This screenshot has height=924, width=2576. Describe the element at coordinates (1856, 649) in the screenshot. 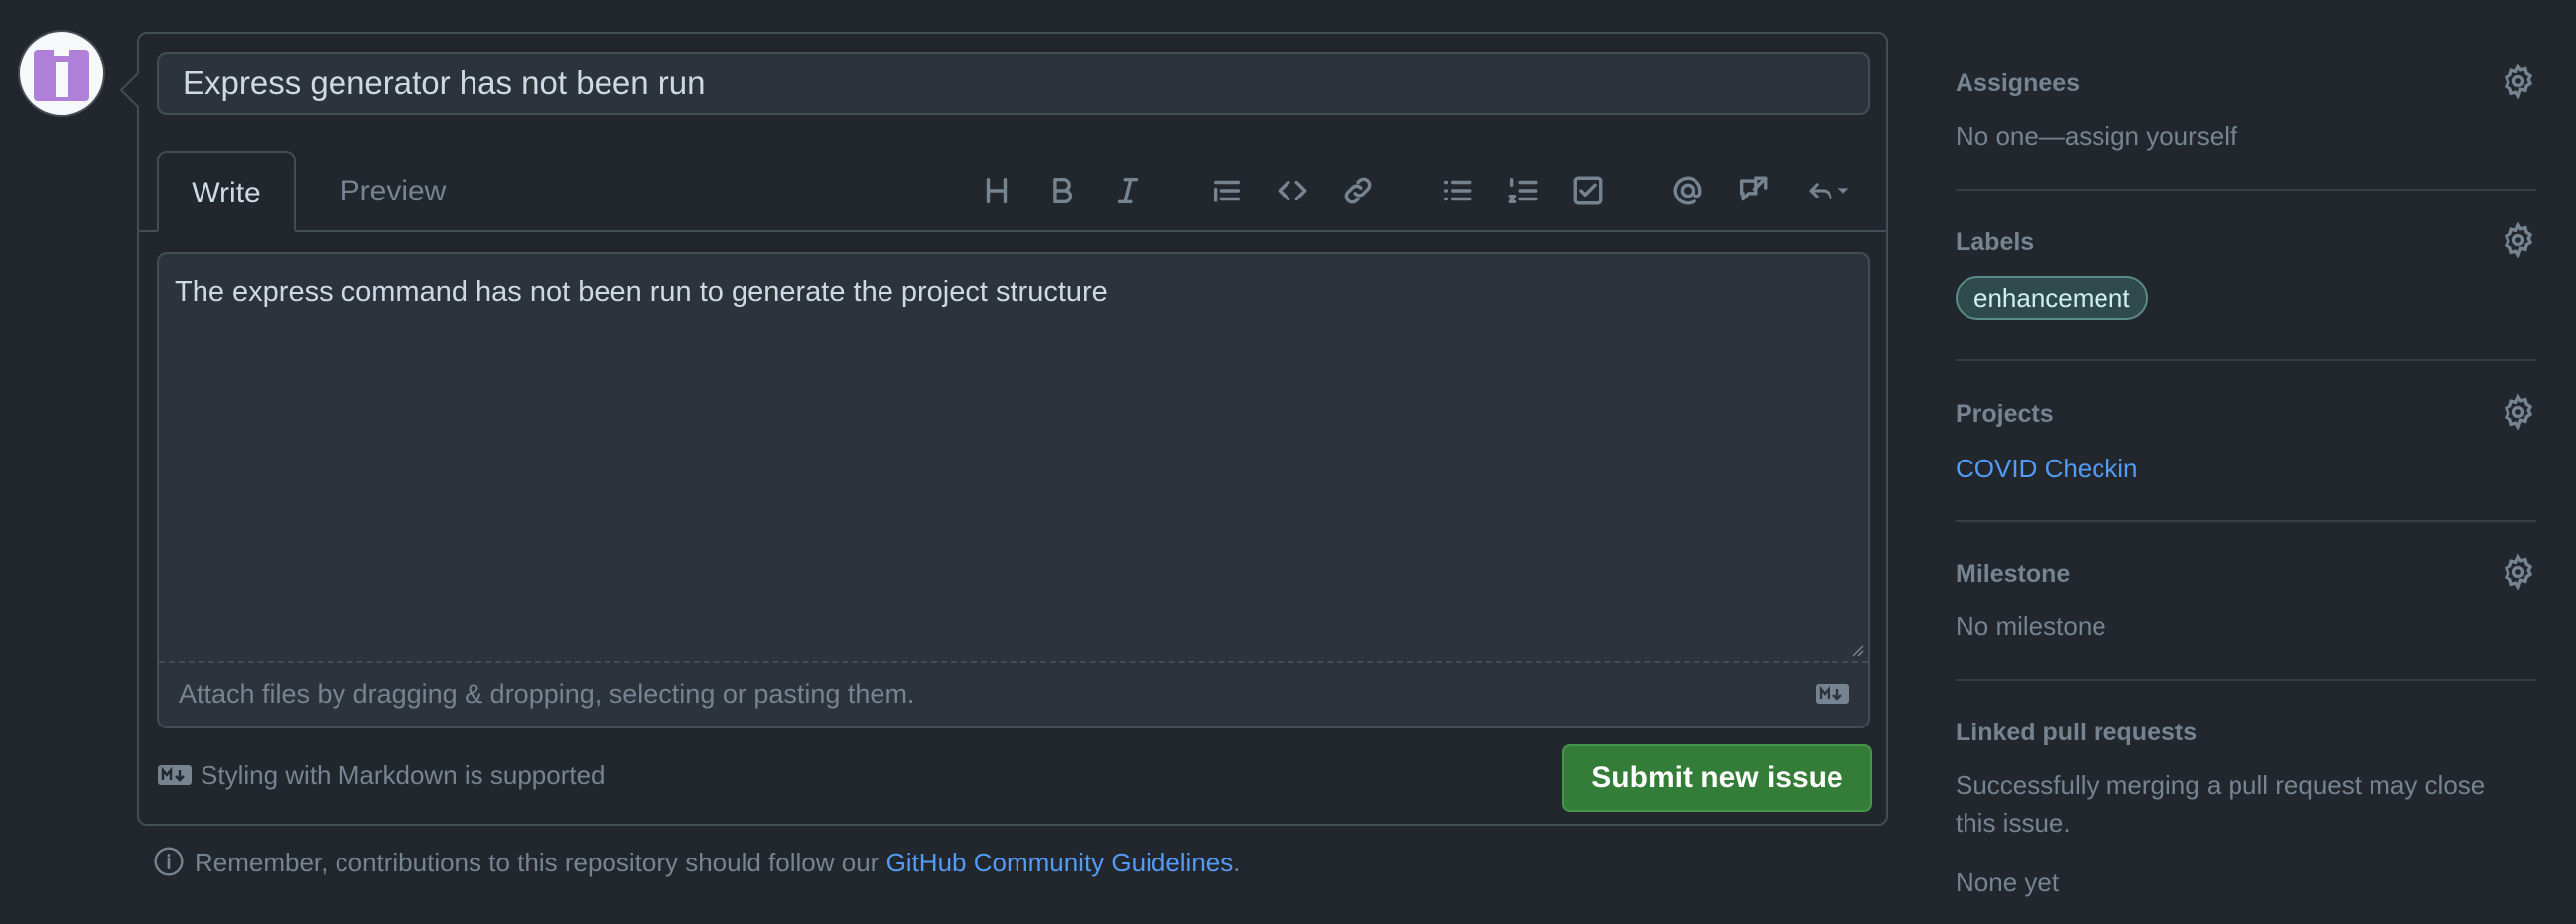

I see `resize-handle-icon` at that location.